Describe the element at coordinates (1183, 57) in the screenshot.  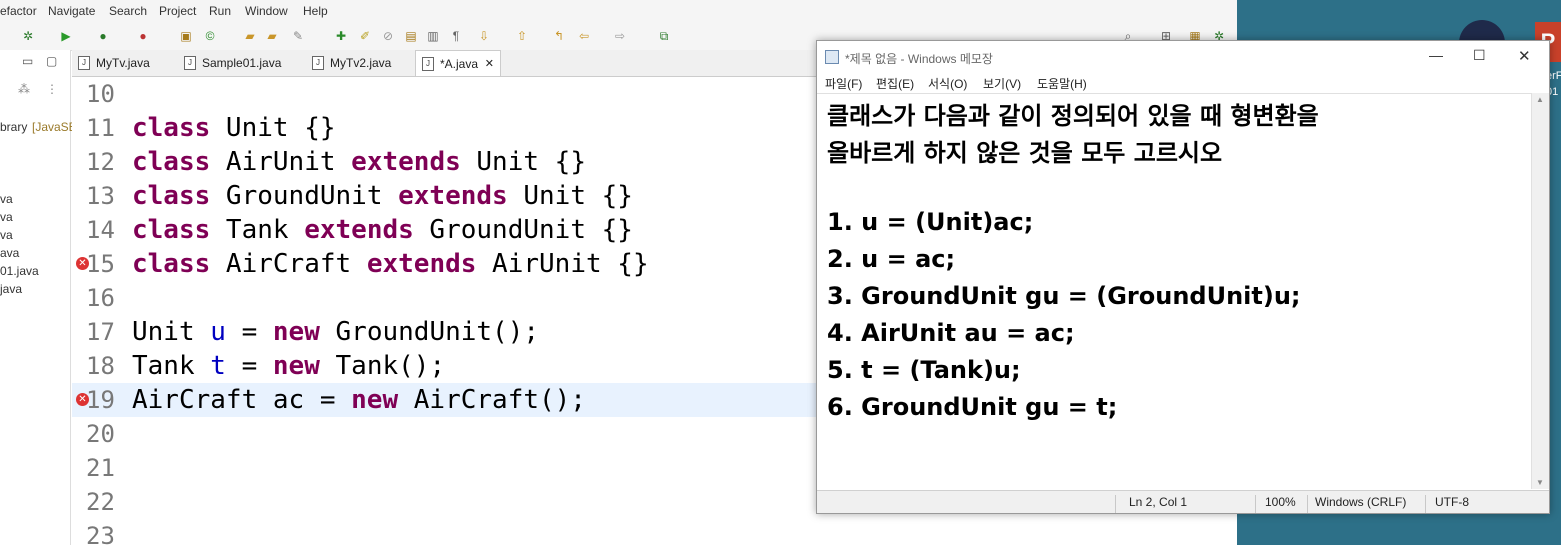
I see `notepad-titlebar: *제목 없음 - Windows 메모장 — ☐ ✕` at that location.